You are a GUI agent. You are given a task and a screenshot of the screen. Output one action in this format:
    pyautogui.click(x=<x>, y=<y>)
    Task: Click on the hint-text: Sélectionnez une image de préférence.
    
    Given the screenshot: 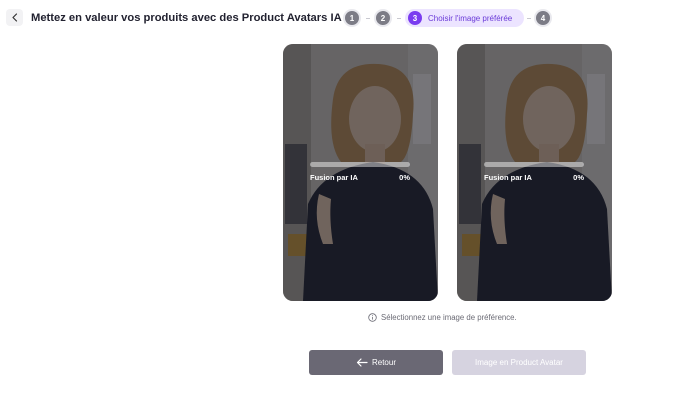 What is the action you would take?
    pyautogui.click(x=449, y=317)
    